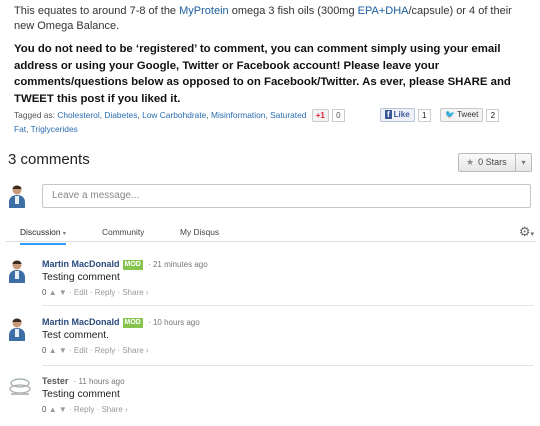  What do you see at coordinates (123, 232) in the screenshot?
I see `tab-community: Community` at bounding box center [123, 232].